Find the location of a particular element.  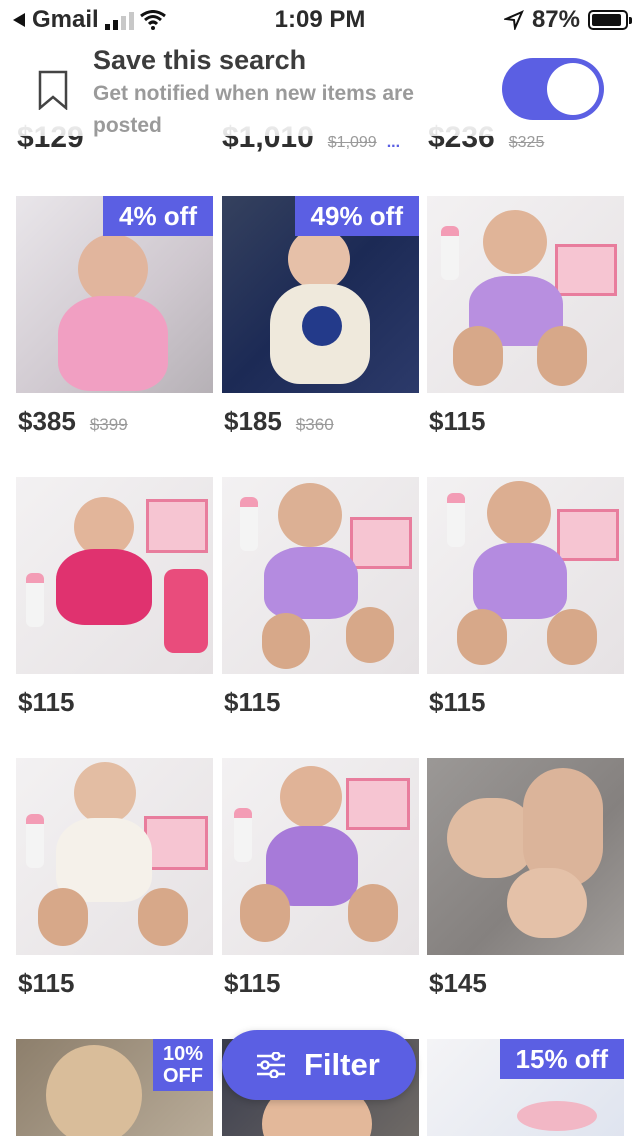

original-price: $360 is located at coordinates (314, 424).